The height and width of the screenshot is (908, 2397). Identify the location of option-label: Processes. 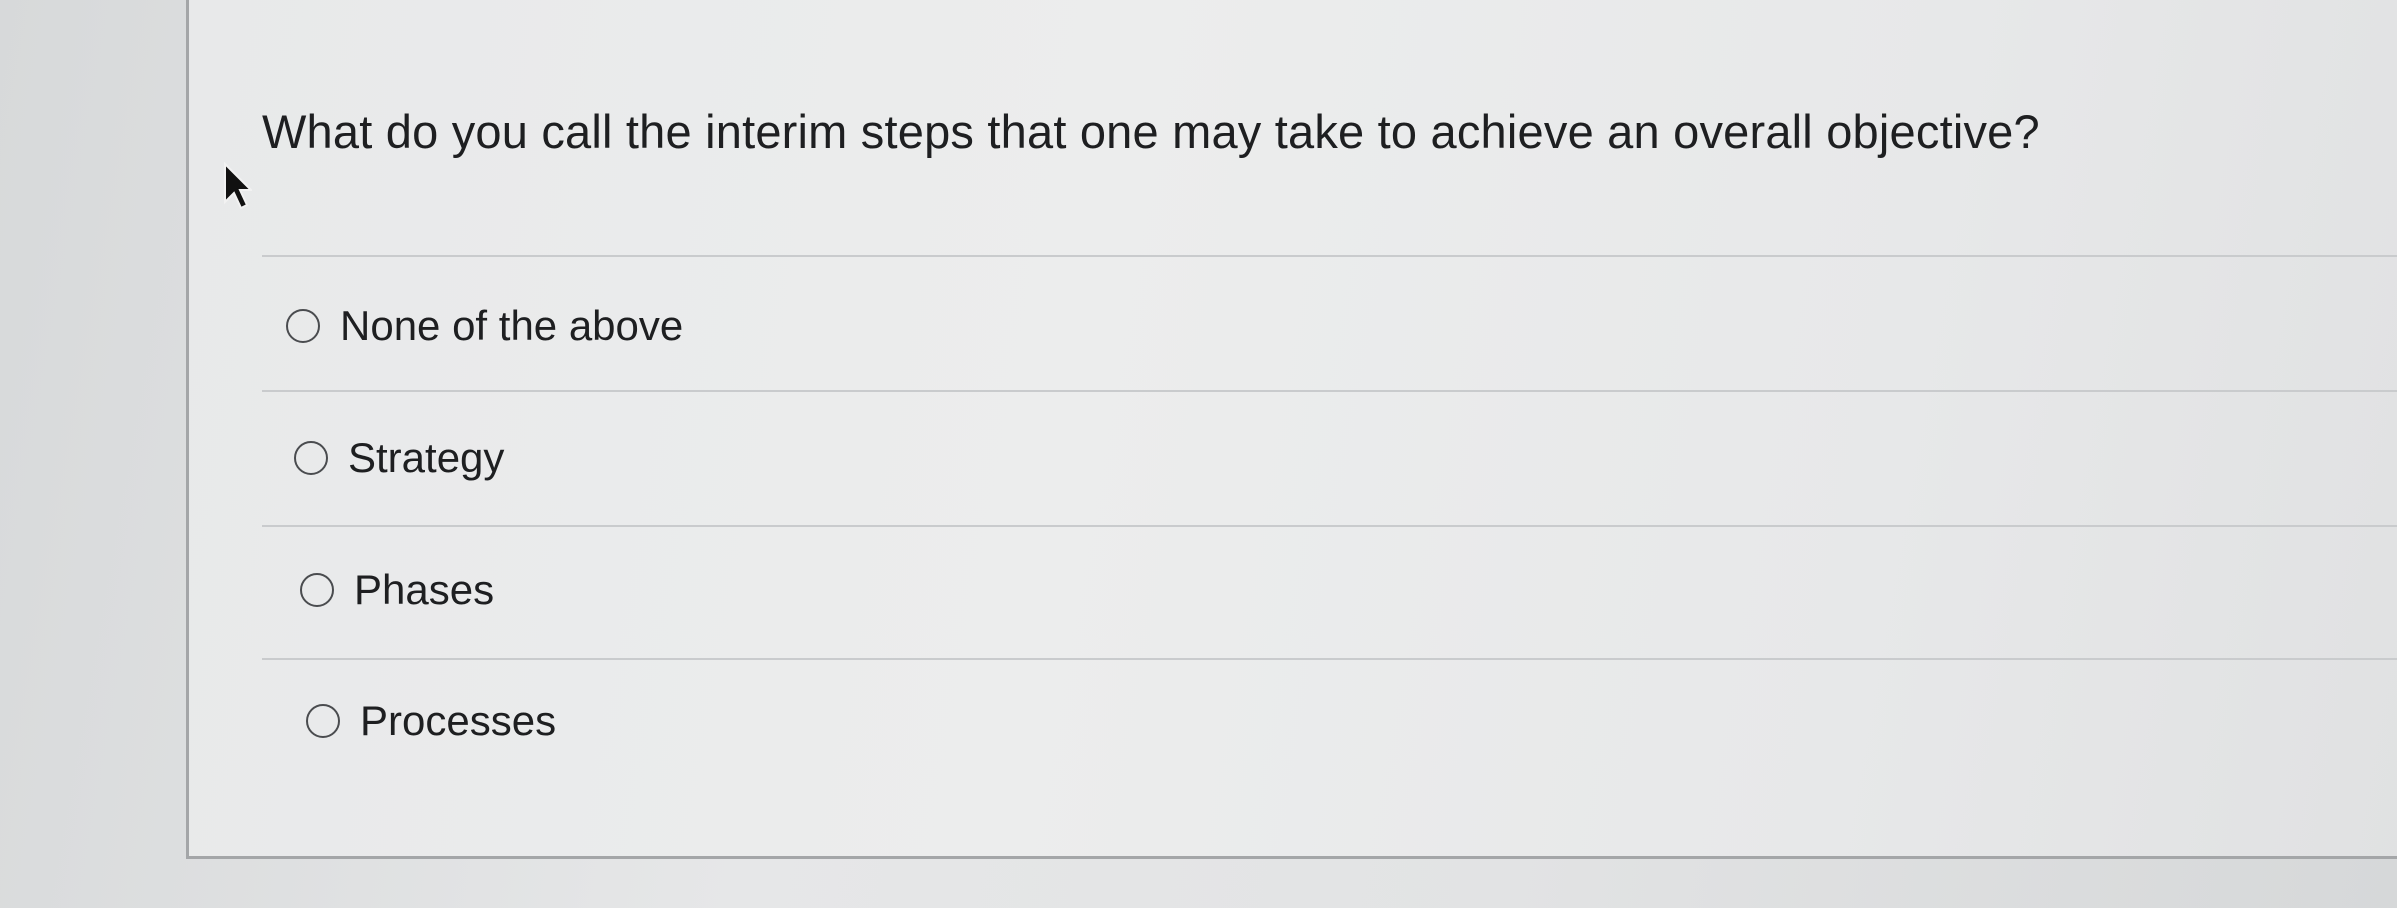
(458, 720).